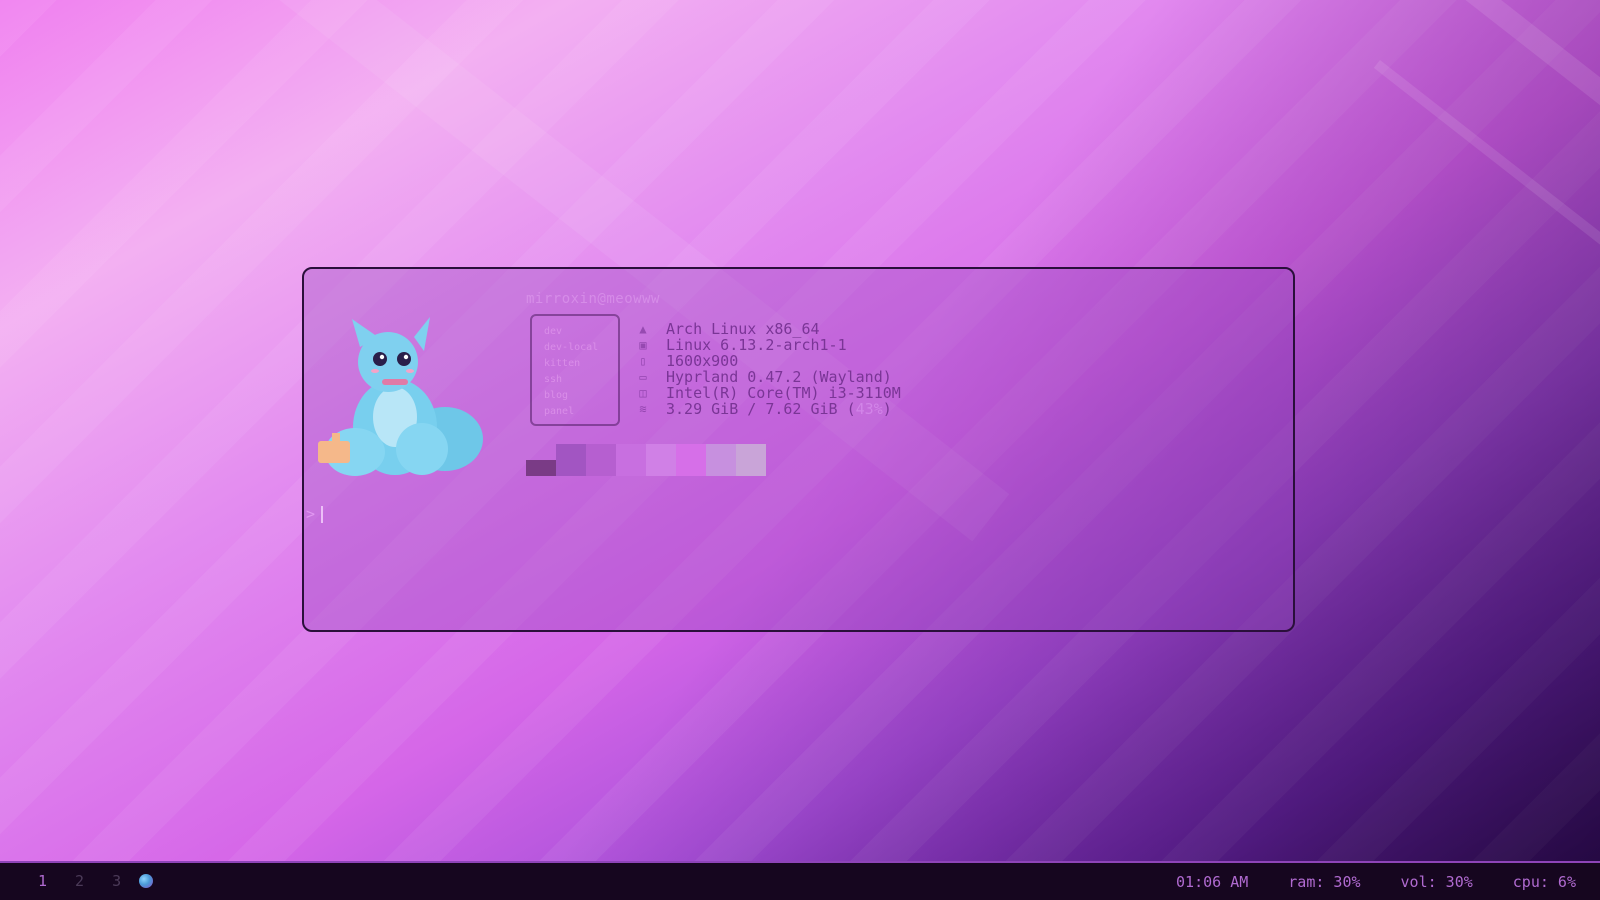 This screenshot has width=1600, height=900. What do you see at coordinates (559, 411) in the screenshot?
I see `fetch-box-label: panel` at bounding box center [559, 411].